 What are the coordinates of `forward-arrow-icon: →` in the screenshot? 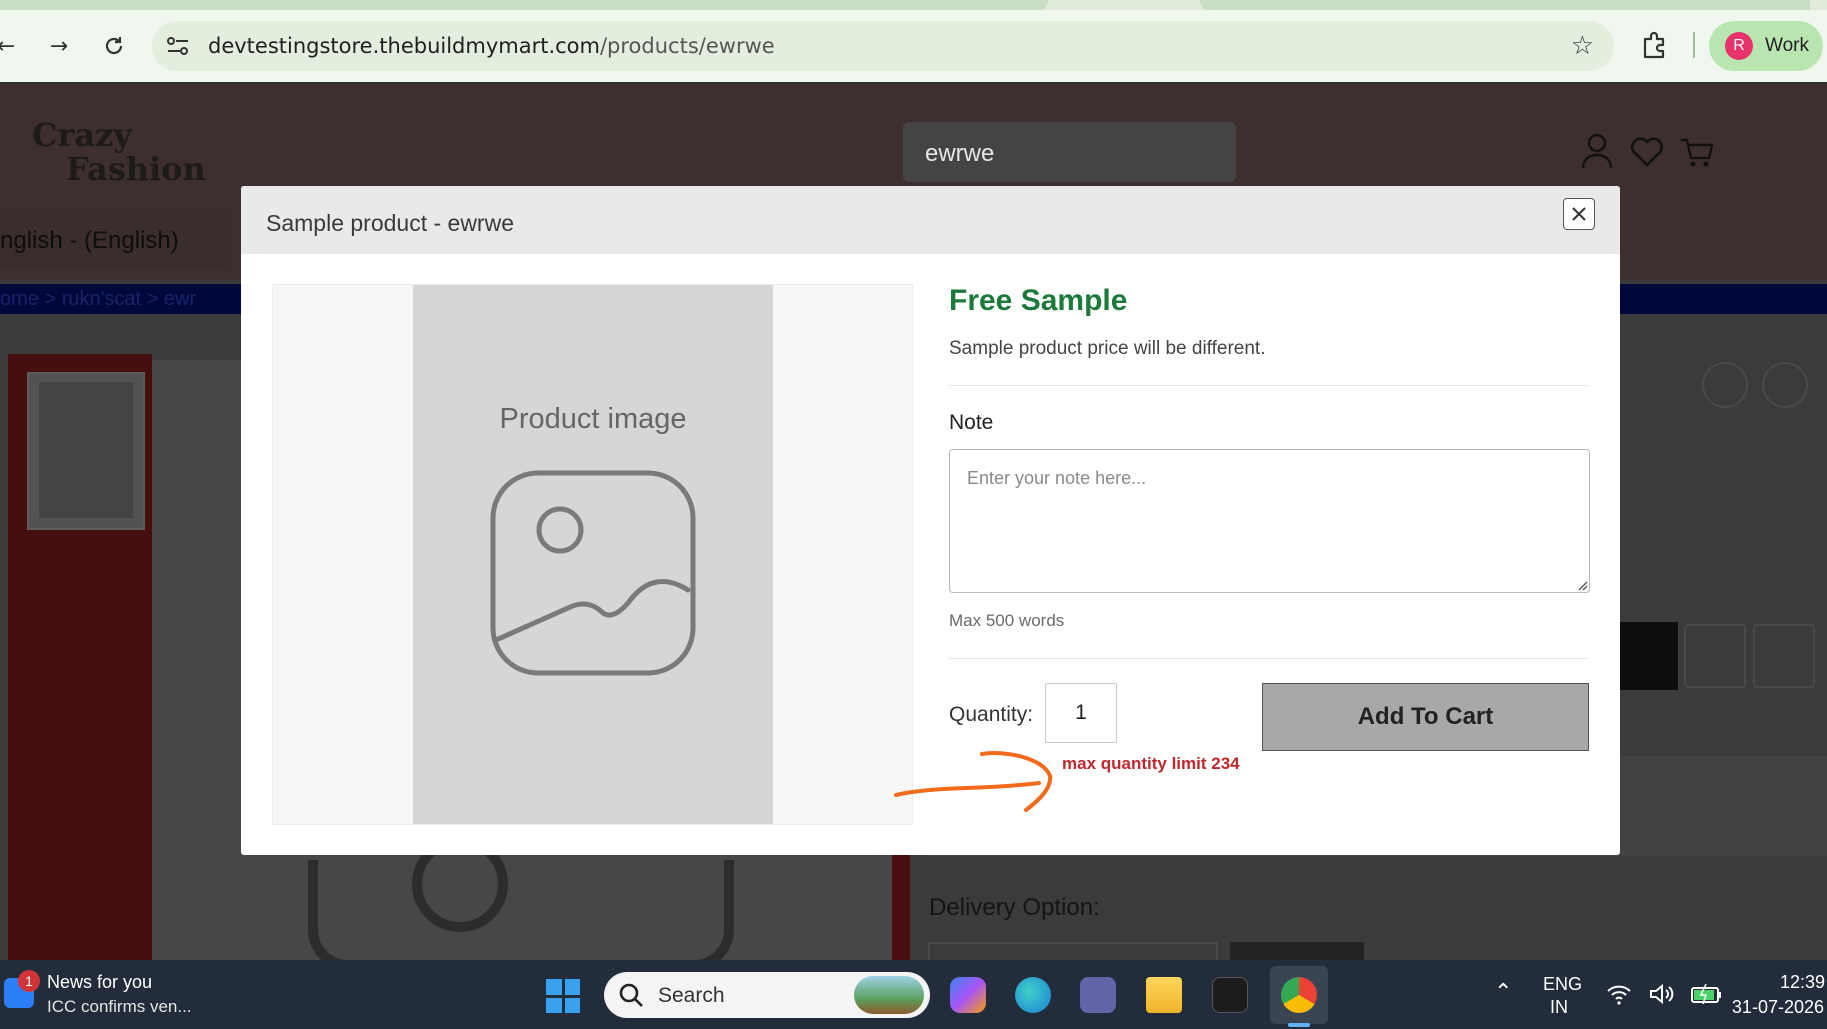 It's located at (59, 46).